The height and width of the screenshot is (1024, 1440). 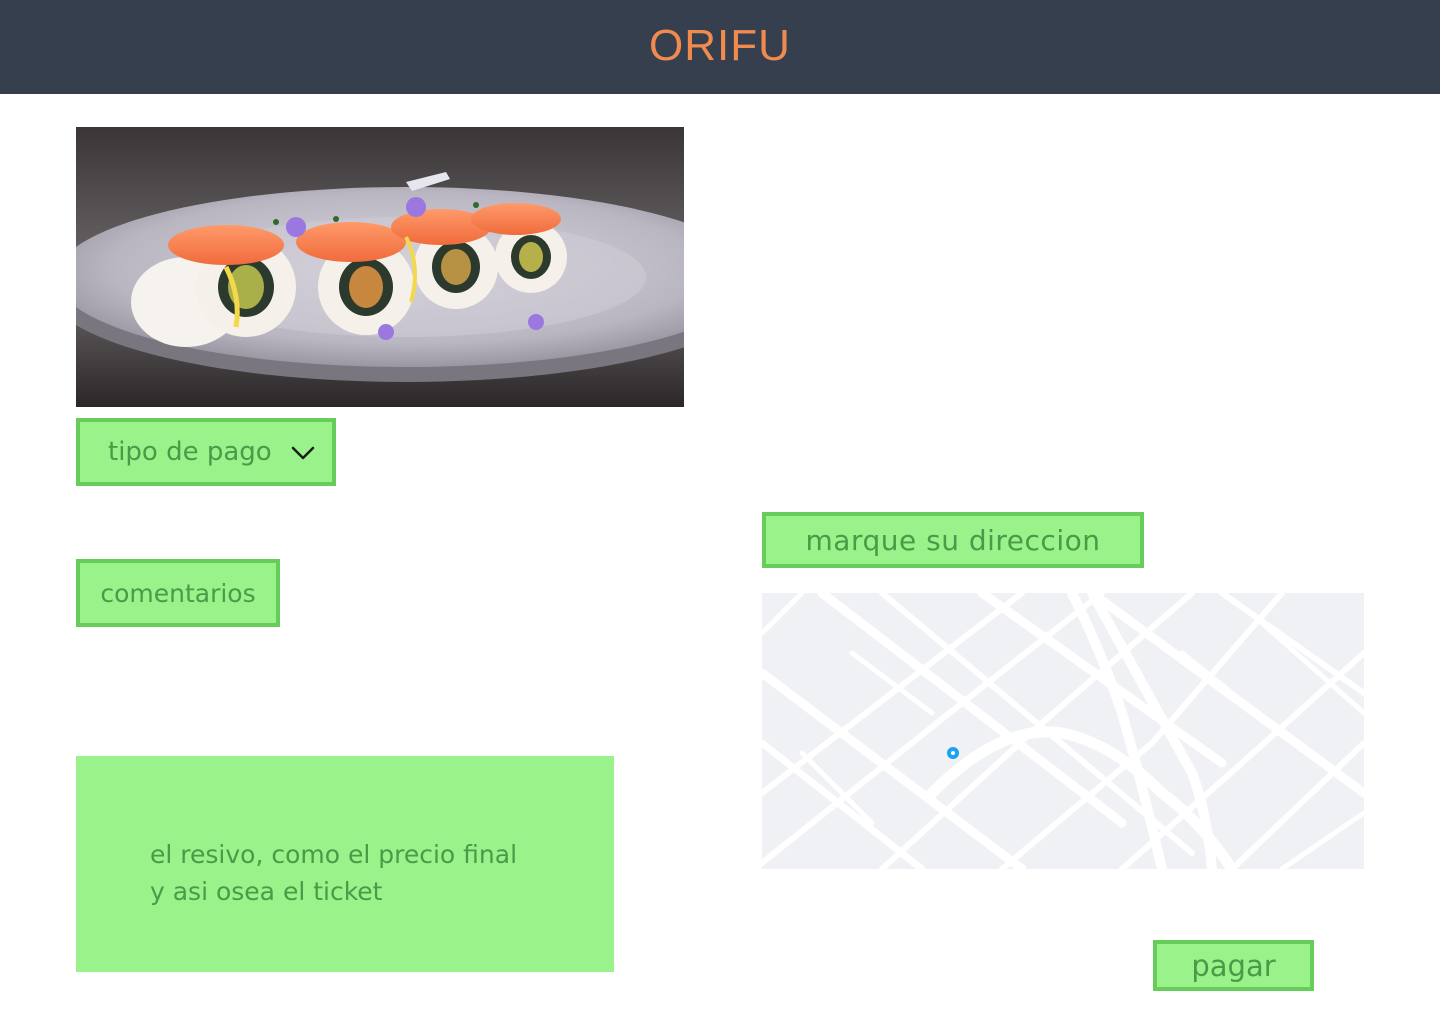 I want to click on comments-button: comentarios, so click(x=178, y=593).